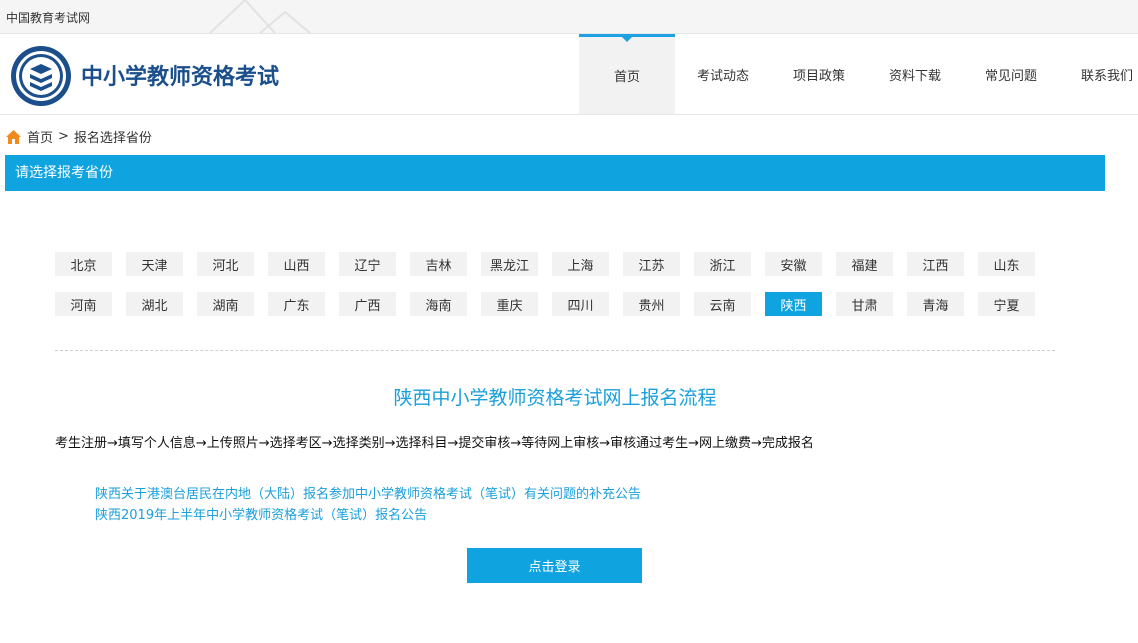 The image size is (1138, 643). I want to click on province-button: 四川, so click(580, 304).